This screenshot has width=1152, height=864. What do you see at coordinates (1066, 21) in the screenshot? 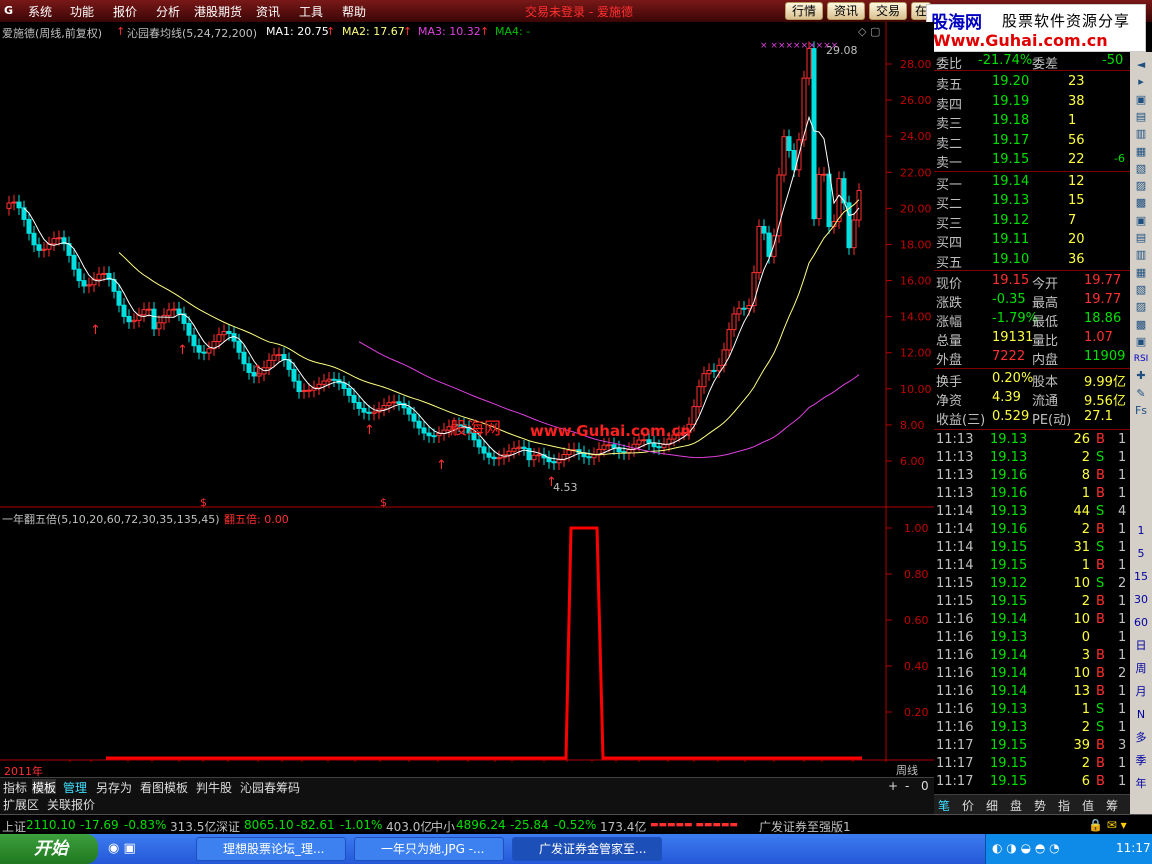
I see `logo-subtitle: 股票软件资源分享` at bounding box center [1066, 21].